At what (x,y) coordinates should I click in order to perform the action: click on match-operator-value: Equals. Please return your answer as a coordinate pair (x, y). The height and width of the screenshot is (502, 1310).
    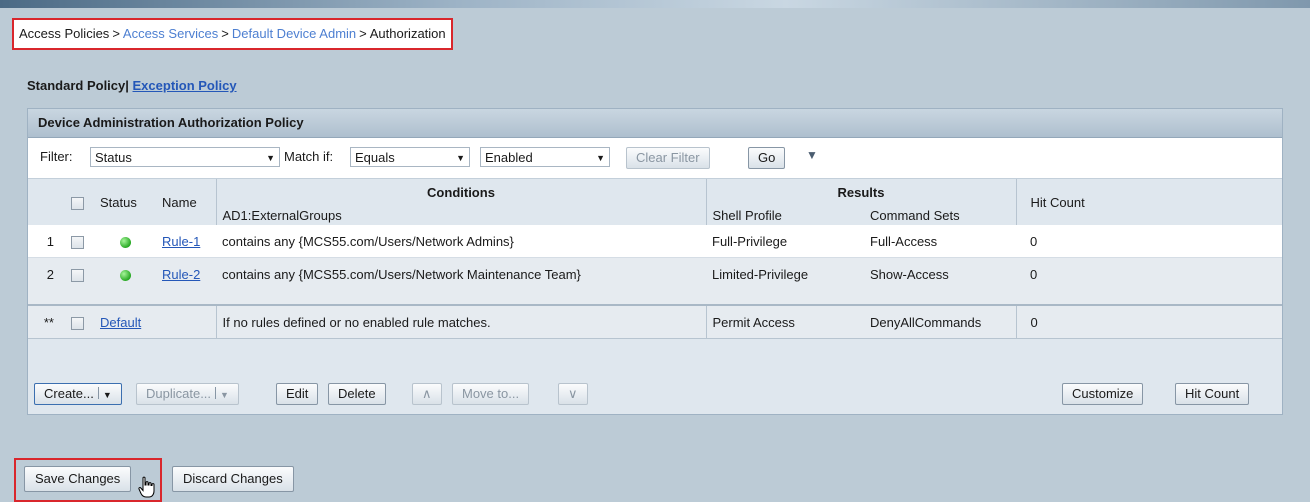
    Looking at the image, I should click on (375, 157).